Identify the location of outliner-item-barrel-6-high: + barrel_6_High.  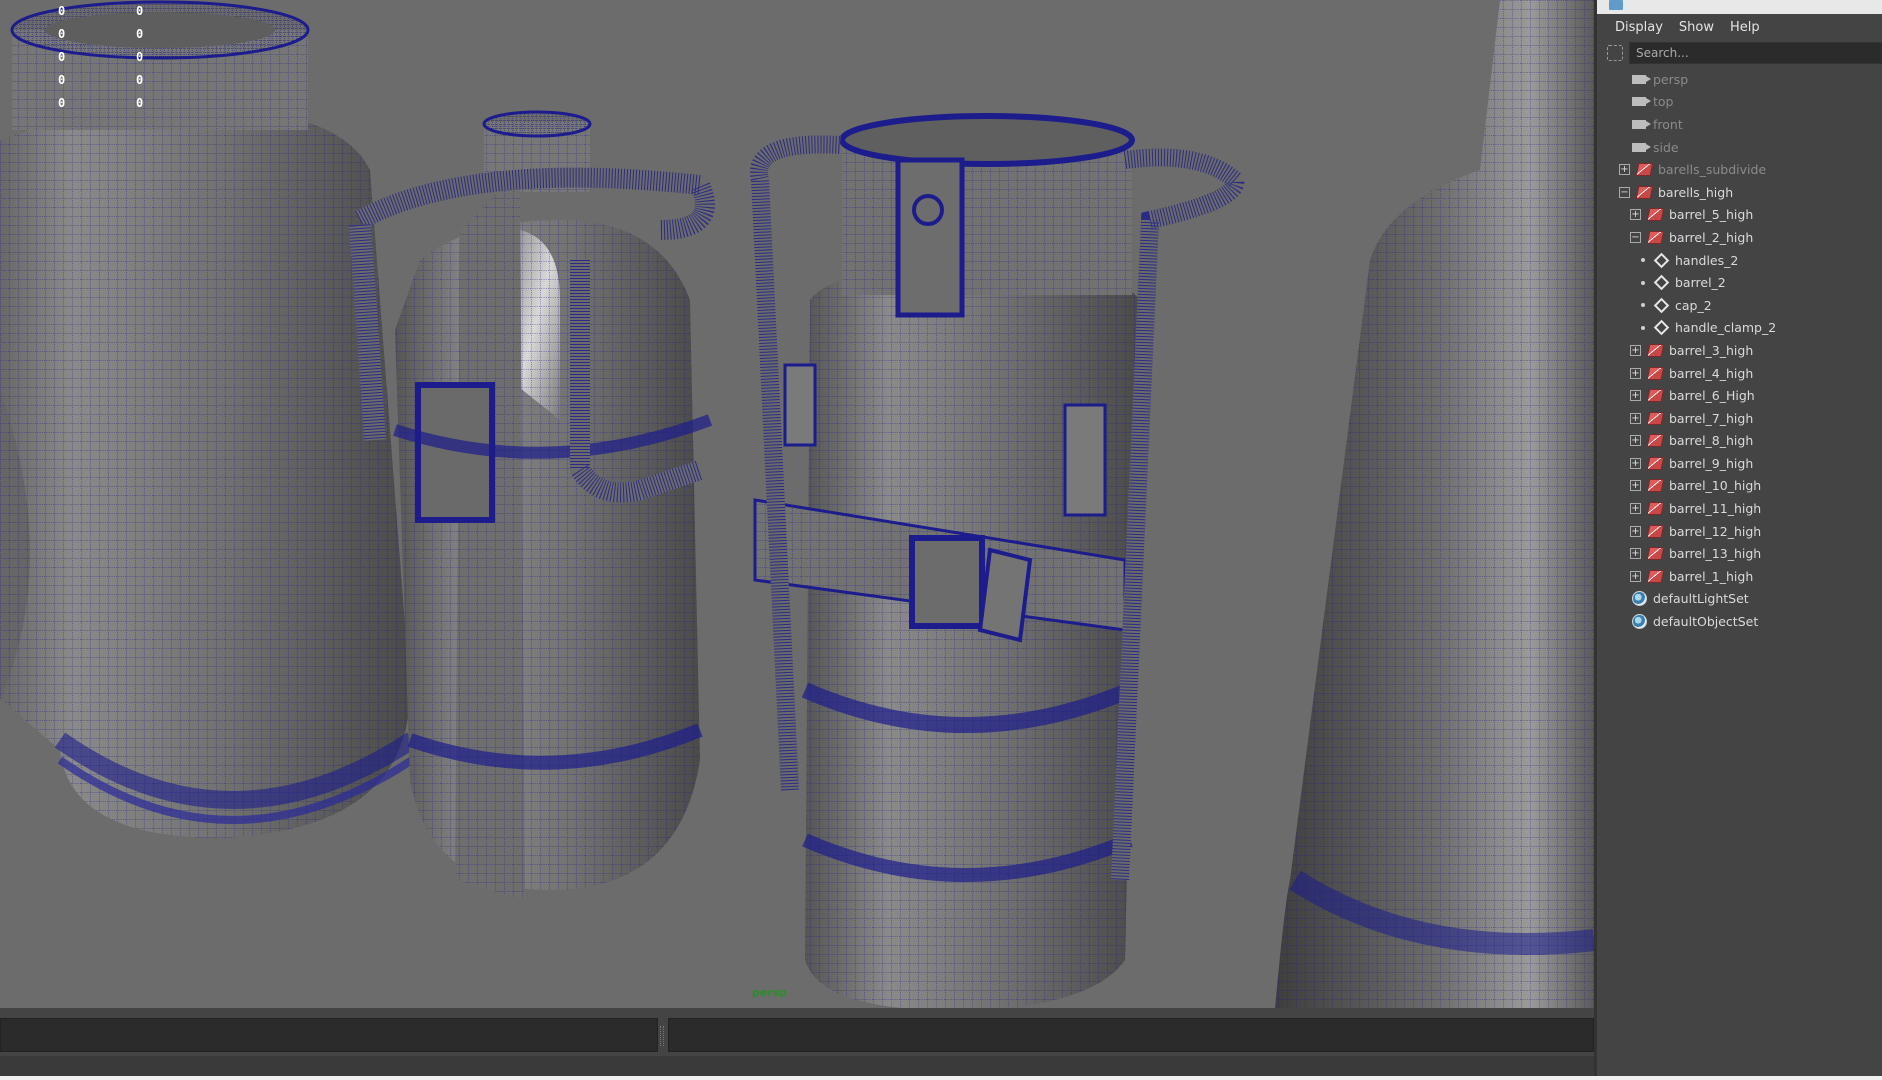
(1739, 395).